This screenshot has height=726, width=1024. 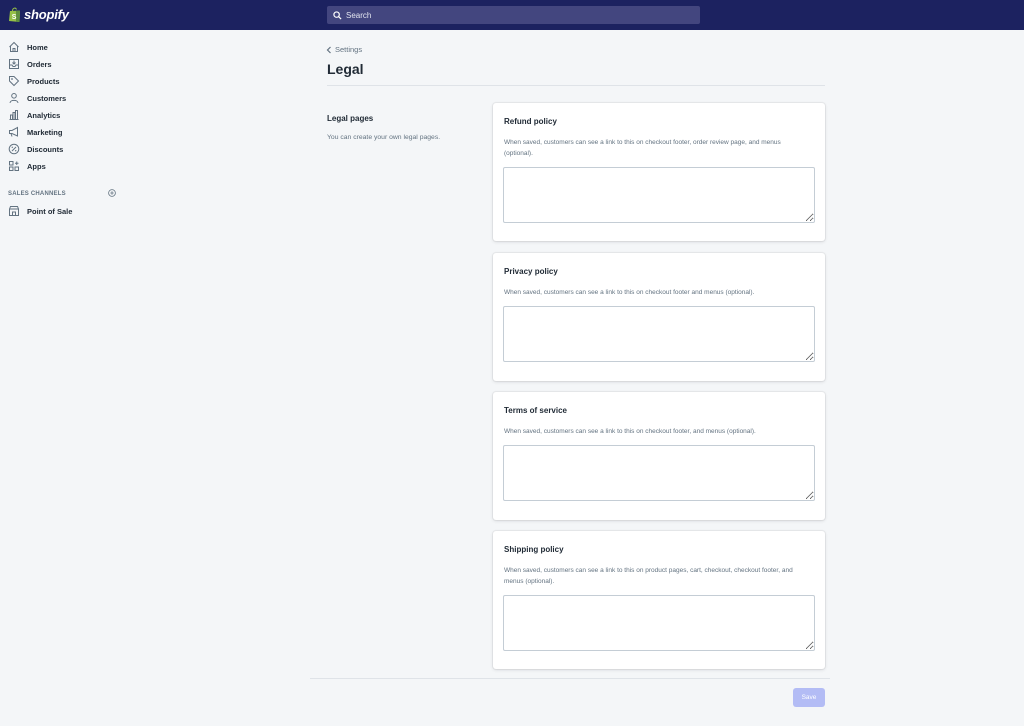 I want to click on card-title: Shipping policy, so click(x=534, y=549).